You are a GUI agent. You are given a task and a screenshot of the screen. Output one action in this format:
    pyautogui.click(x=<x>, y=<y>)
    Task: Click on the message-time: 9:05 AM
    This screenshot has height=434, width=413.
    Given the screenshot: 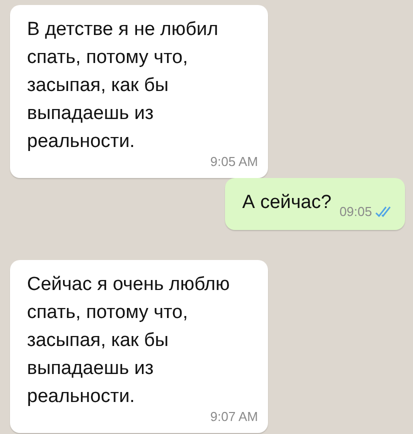 What is the action you would take?
    pyautogui.click(x=234, y=161)
    